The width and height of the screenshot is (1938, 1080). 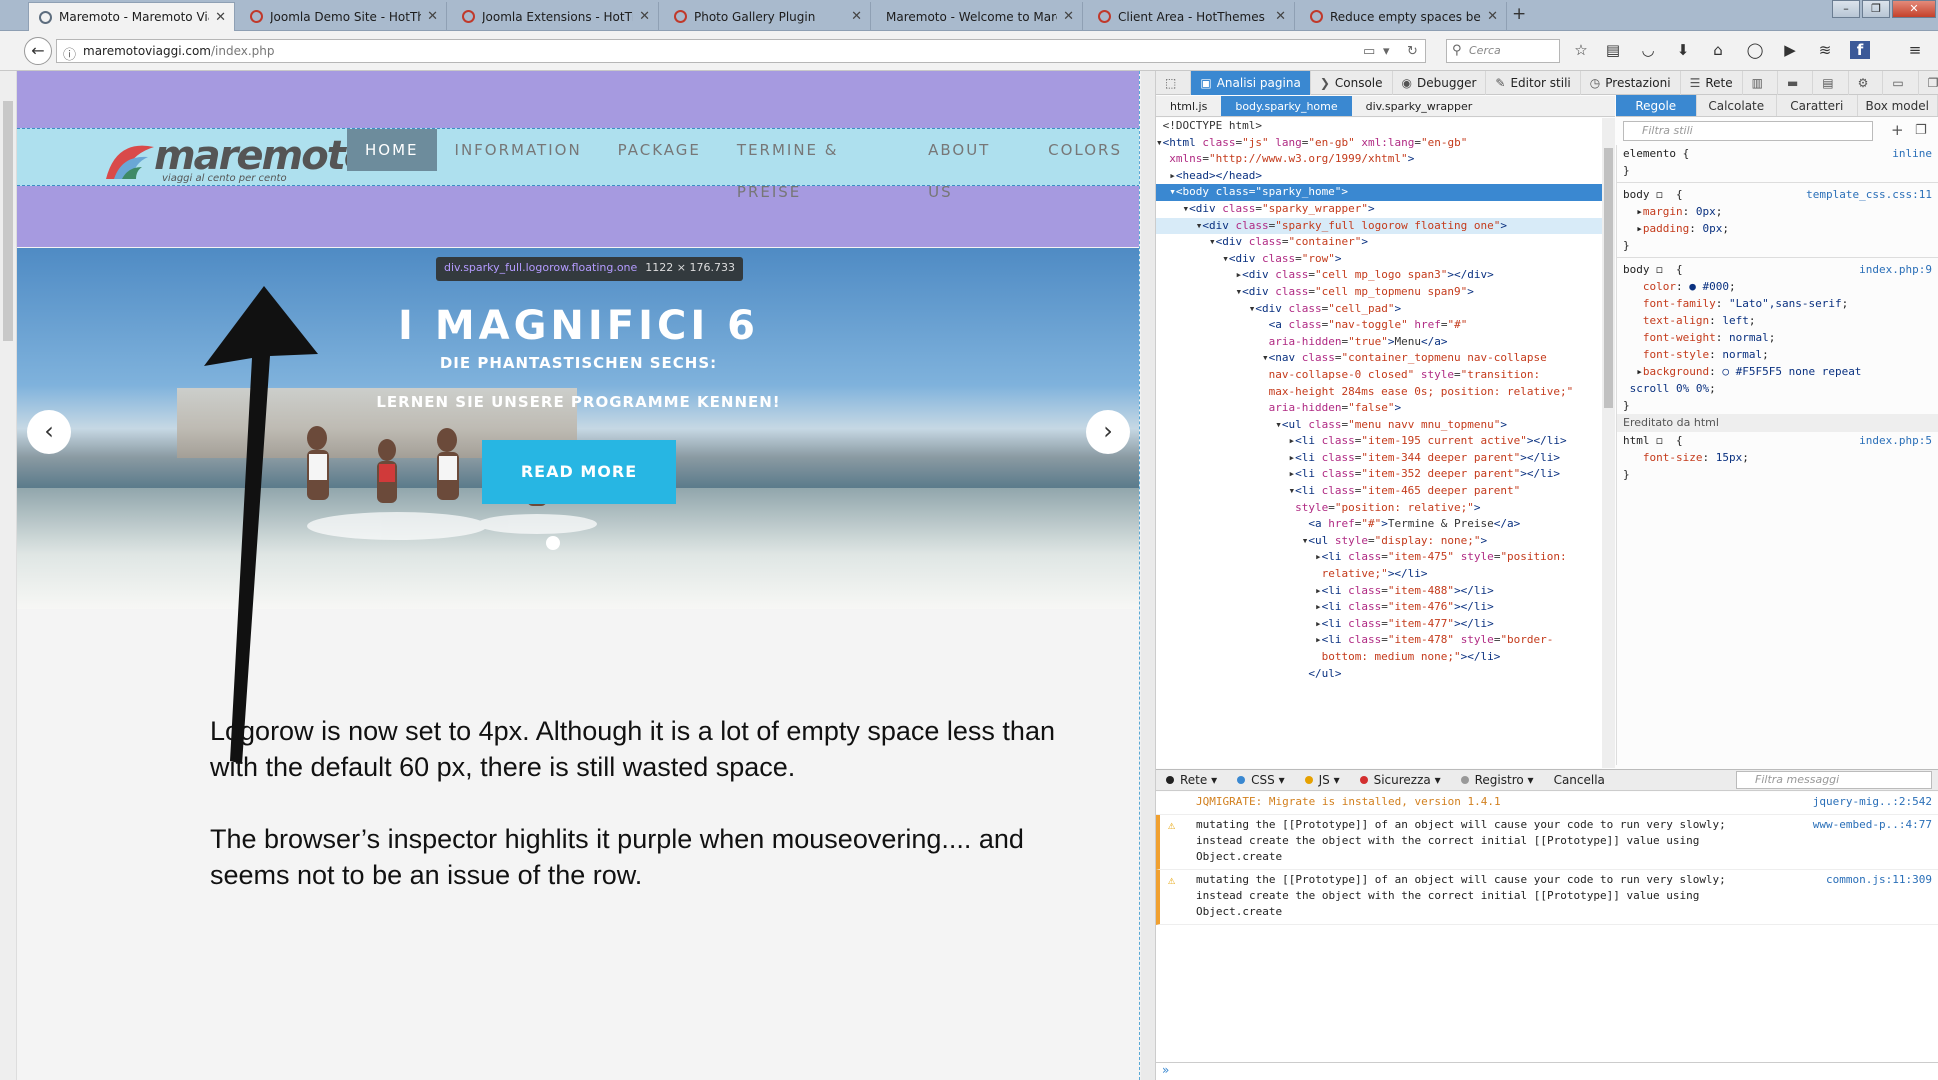 I want to click on rule-declaration: color: ● #000;, so click(x=1777, y=286).